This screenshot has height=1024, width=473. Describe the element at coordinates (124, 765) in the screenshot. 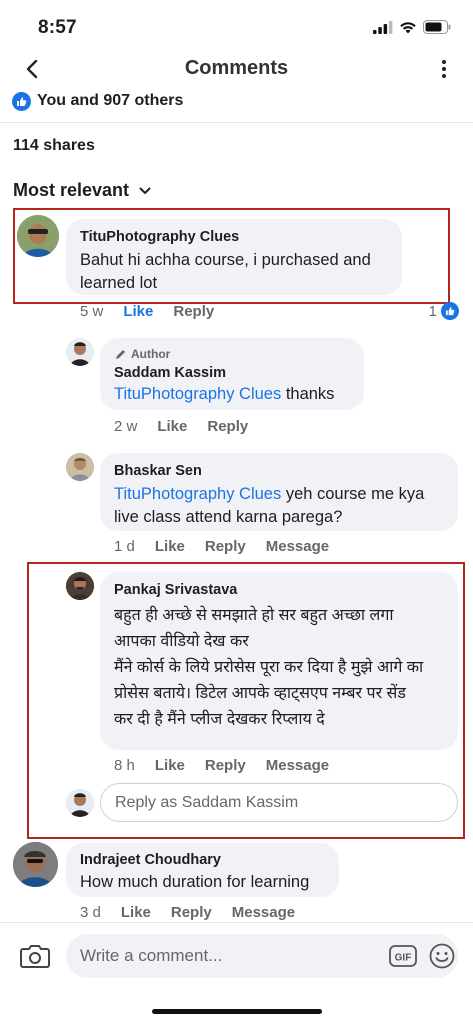

I see `comment-time: 8 h` at that location.